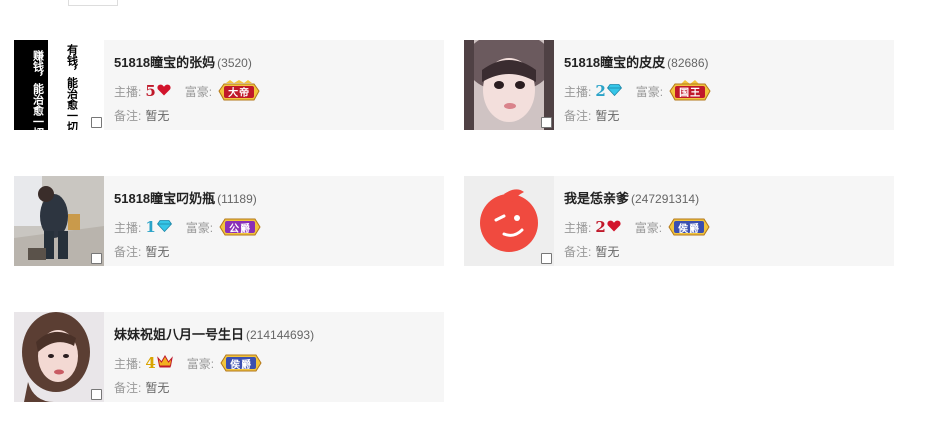  I want to click on avatar-text-right: 有钱，能治愈一切, so click(72, 86).